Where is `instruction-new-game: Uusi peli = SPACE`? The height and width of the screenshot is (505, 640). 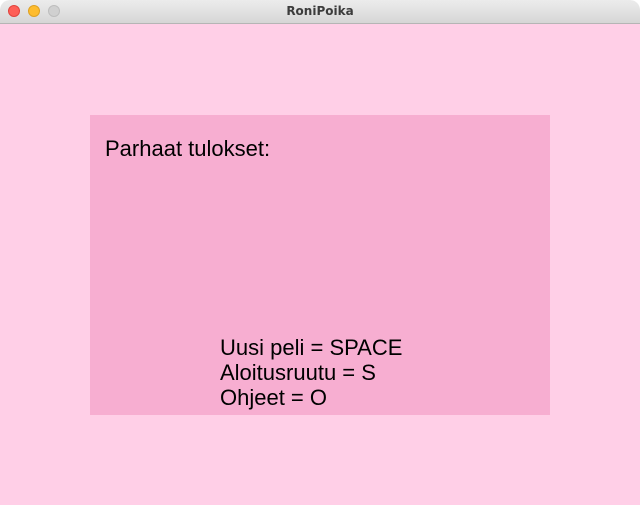
instruction-new-game: Uusi peli = SPACE is located at coordinates (311, 347).